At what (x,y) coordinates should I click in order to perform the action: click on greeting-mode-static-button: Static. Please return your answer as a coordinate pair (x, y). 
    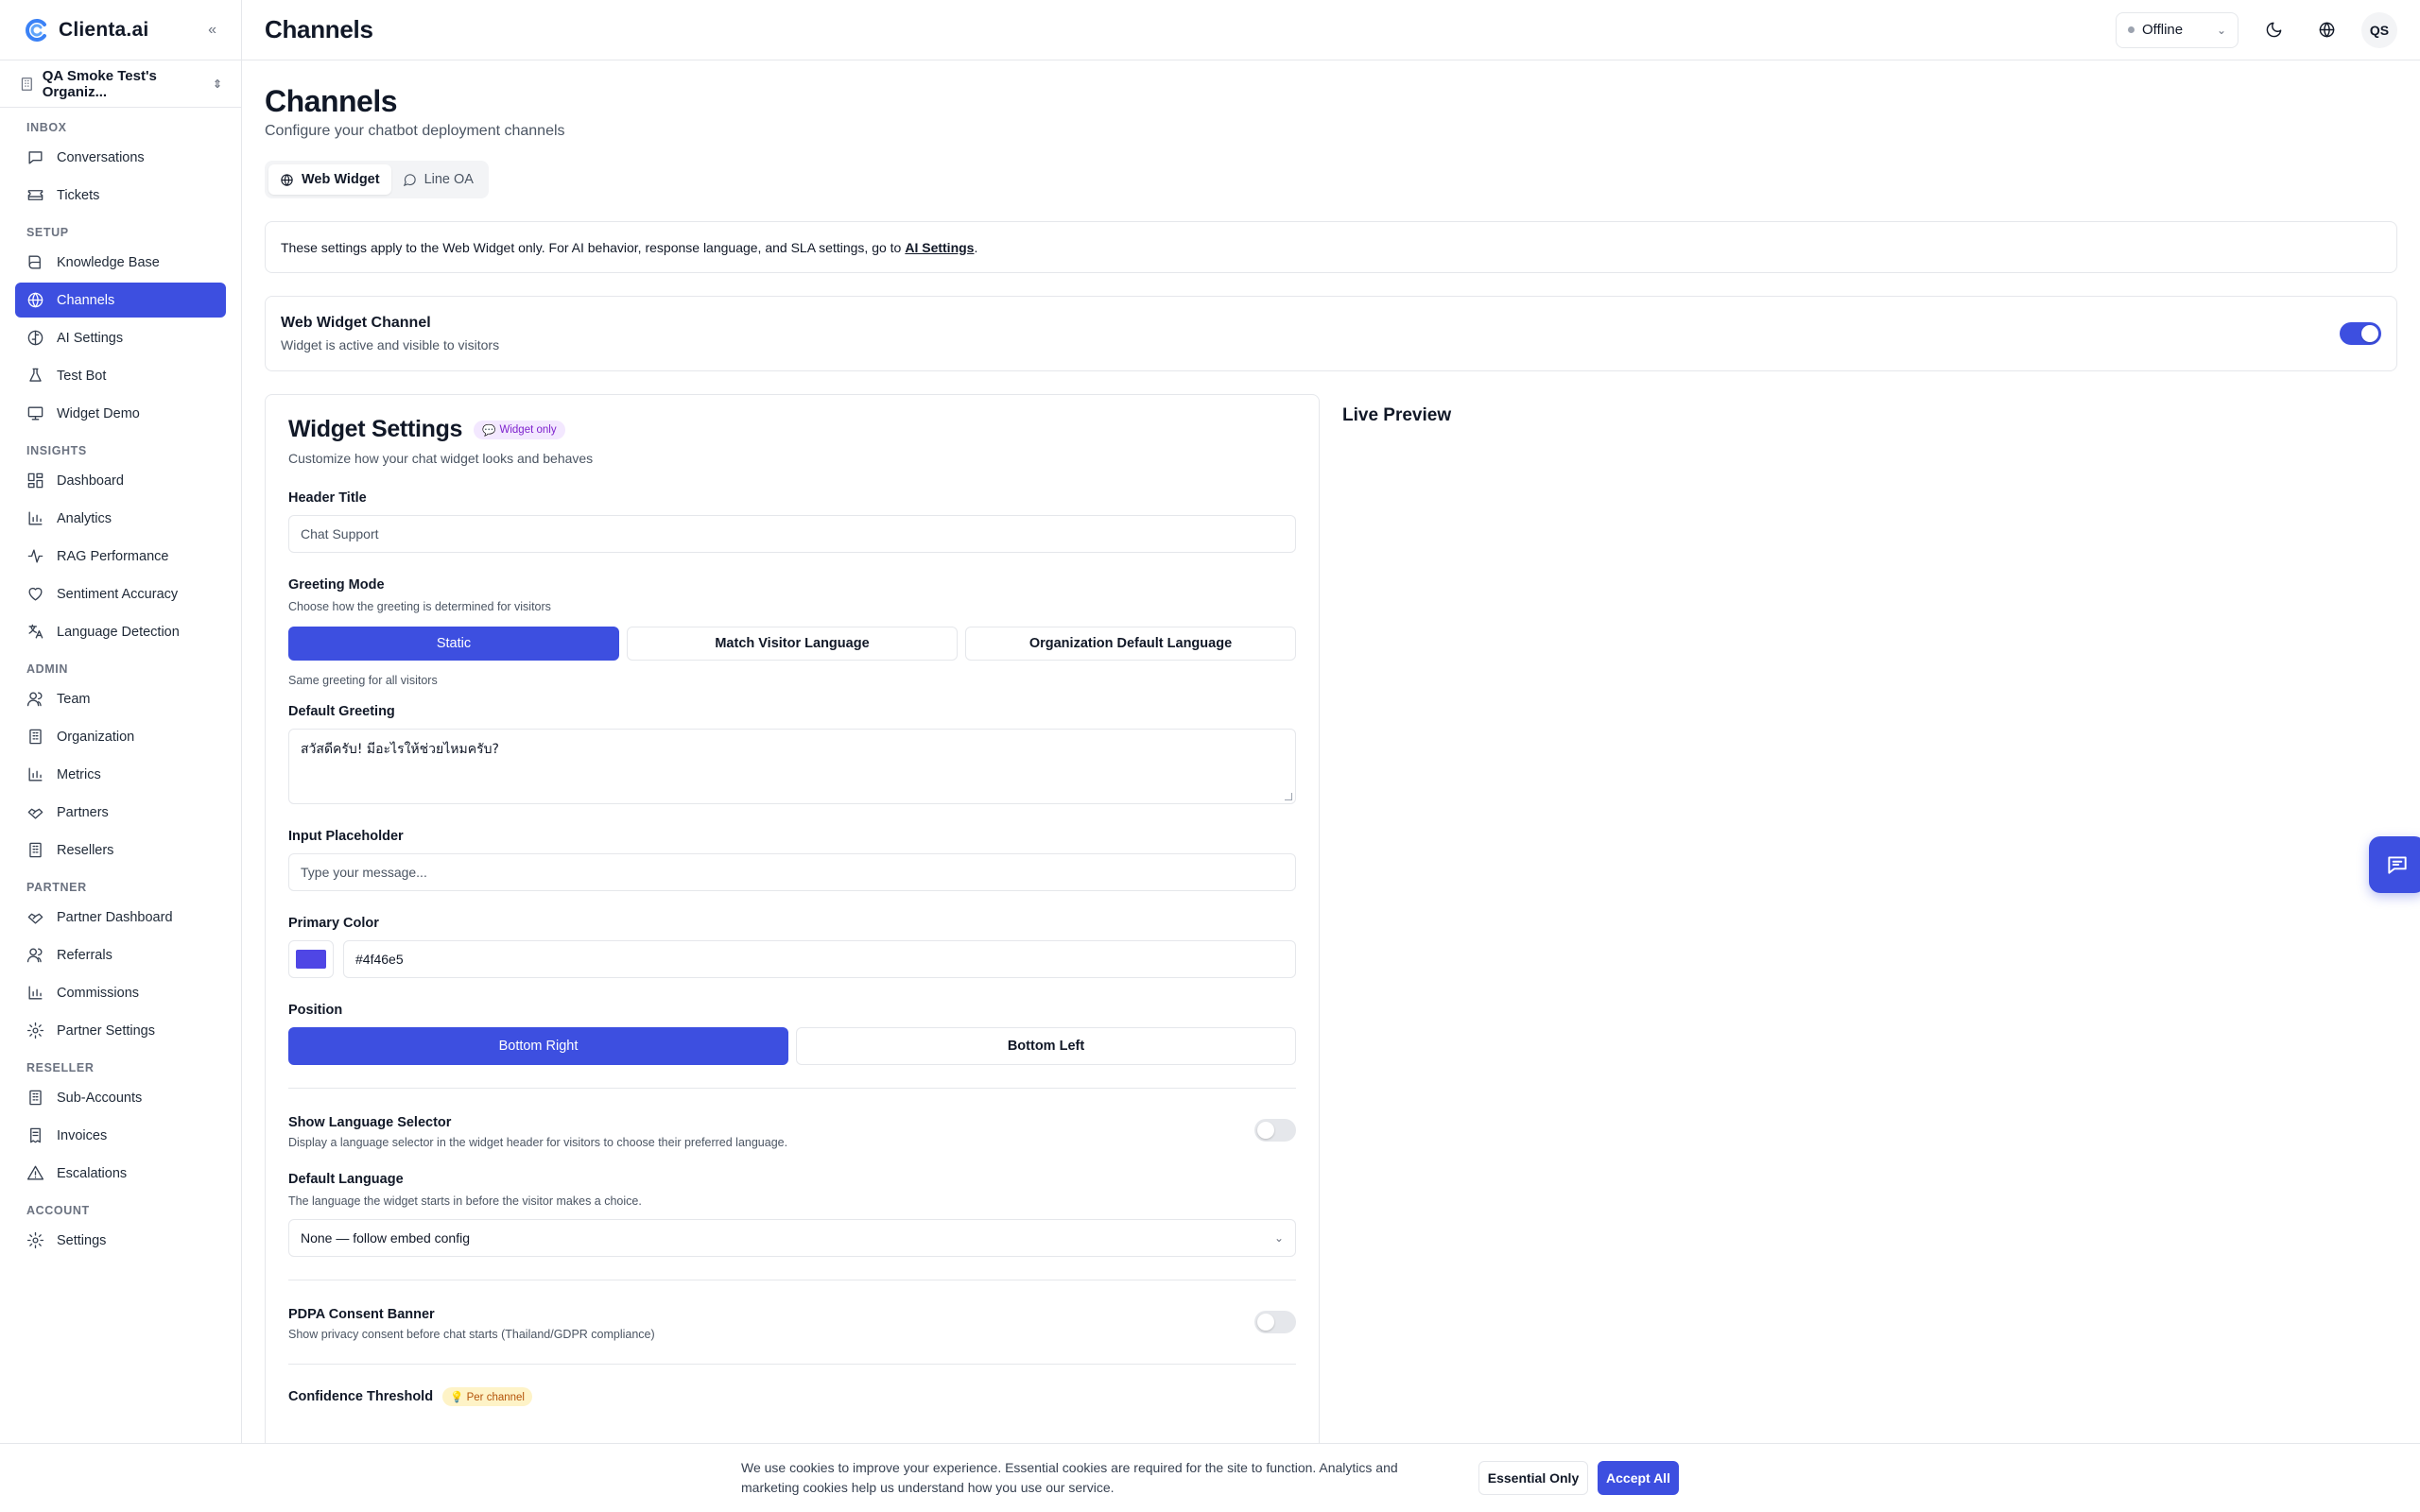
    Looking at the image, I should click on (453, 644).